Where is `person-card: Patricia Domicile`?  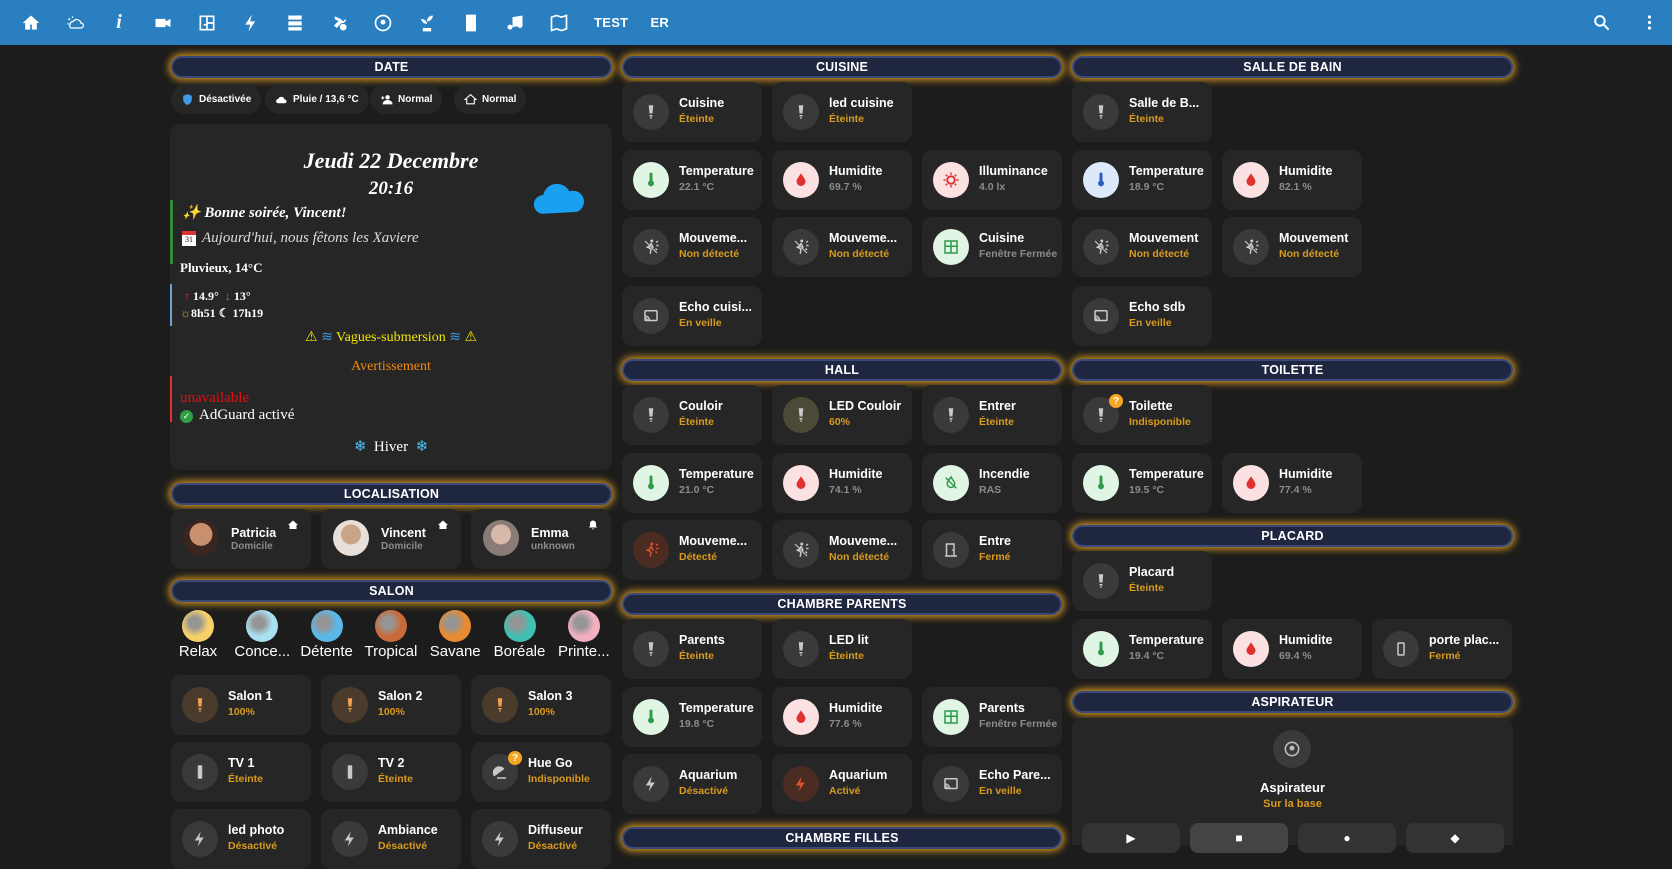
person-card: Patricia Domicile is located at coordinates (241, 539).